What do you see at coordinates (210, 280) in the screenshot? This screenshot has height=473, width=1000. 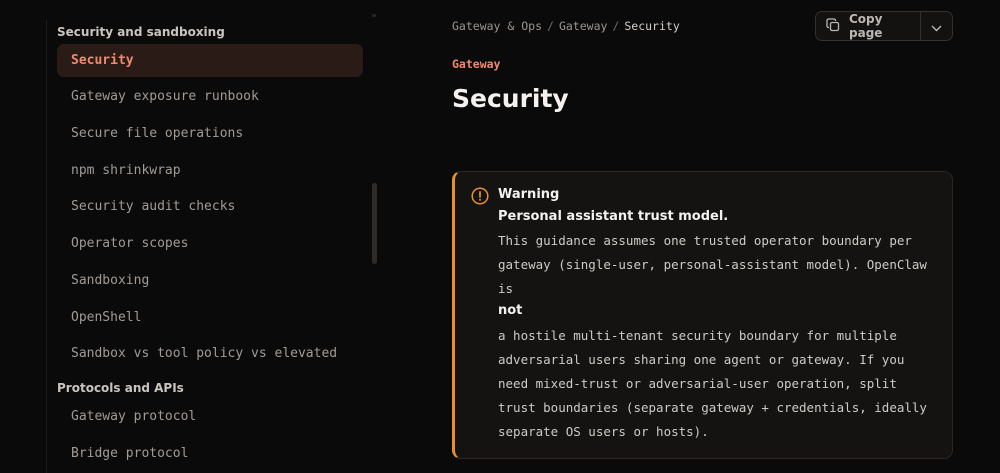 I see `sidebar-item-sandboxing: Sandboxing` at bounding box center [210, 280].